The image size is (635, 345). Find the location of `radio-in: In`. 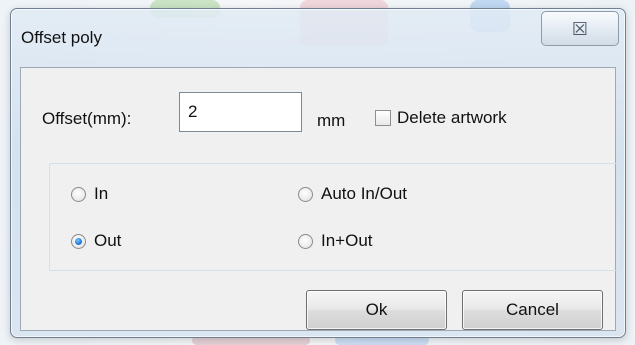

radio-in: In is located at coordinates (89, 194).